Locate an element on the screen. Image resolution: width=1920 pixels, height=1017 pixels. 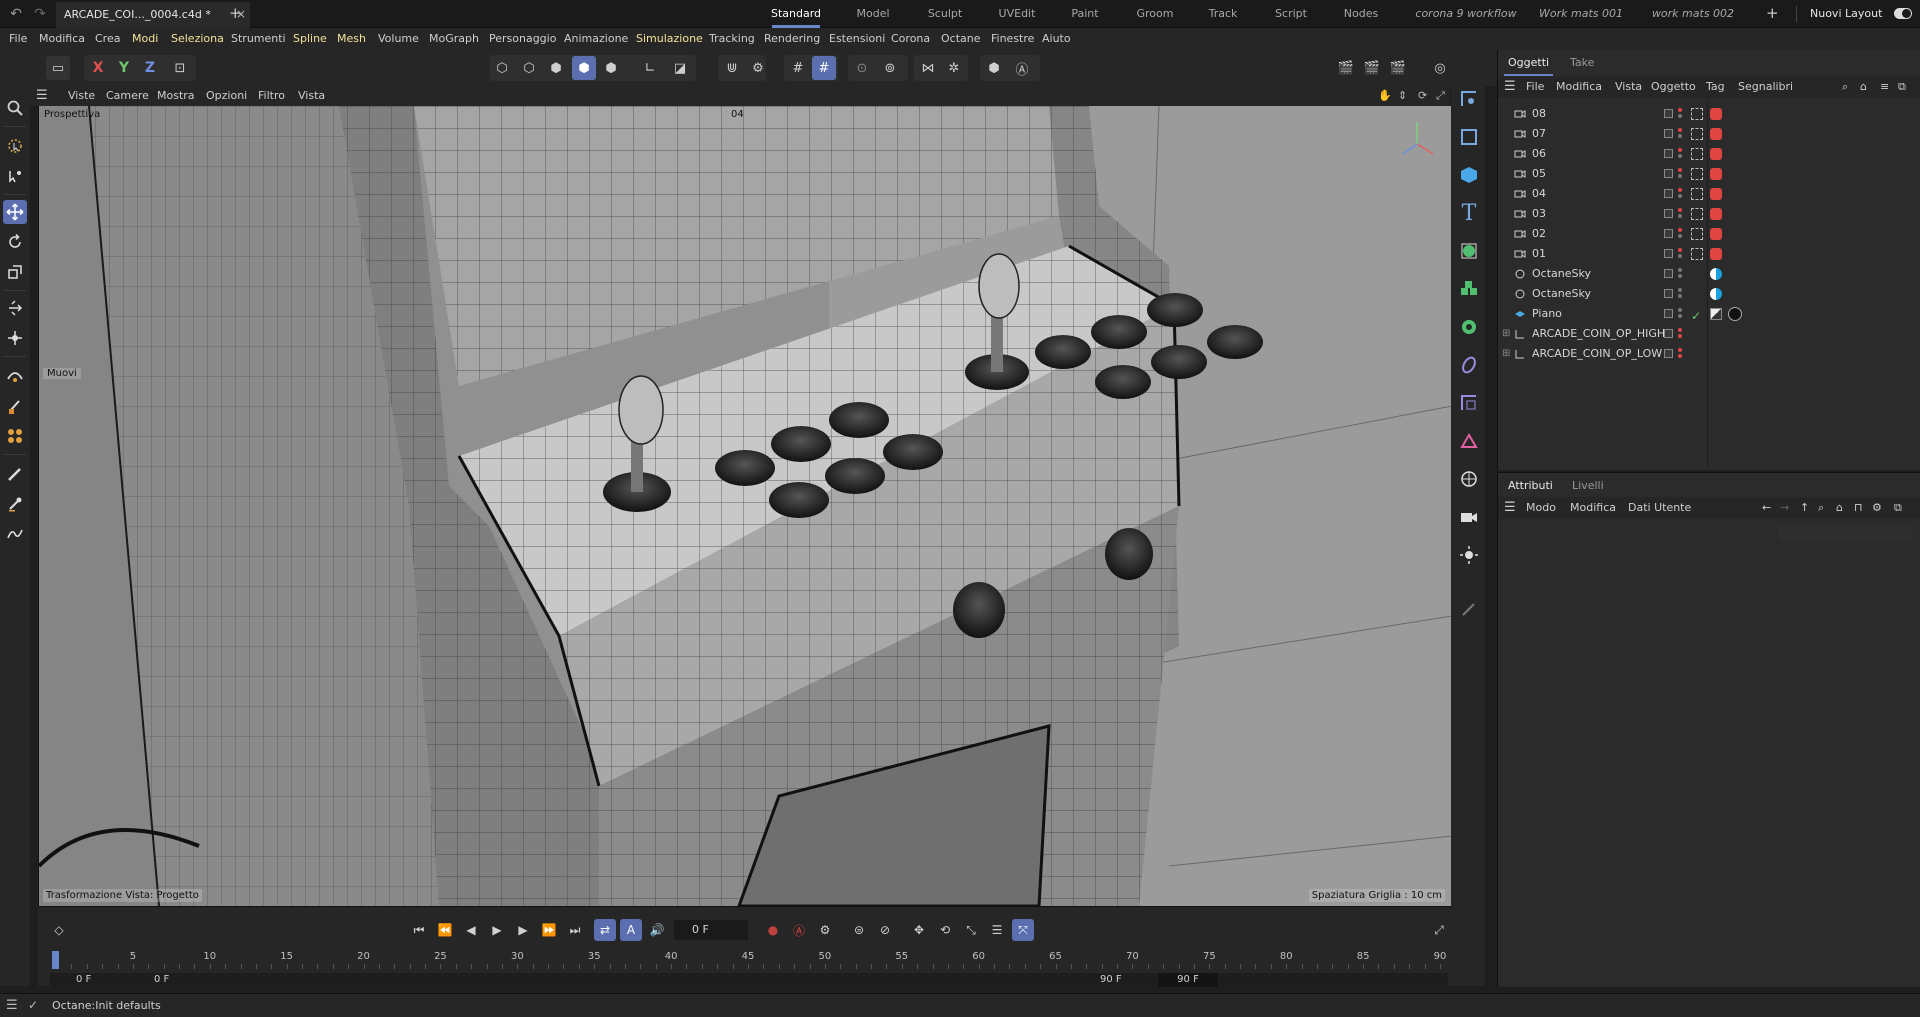
menu-rendering: Rendering is located at coordinates (792, 39).